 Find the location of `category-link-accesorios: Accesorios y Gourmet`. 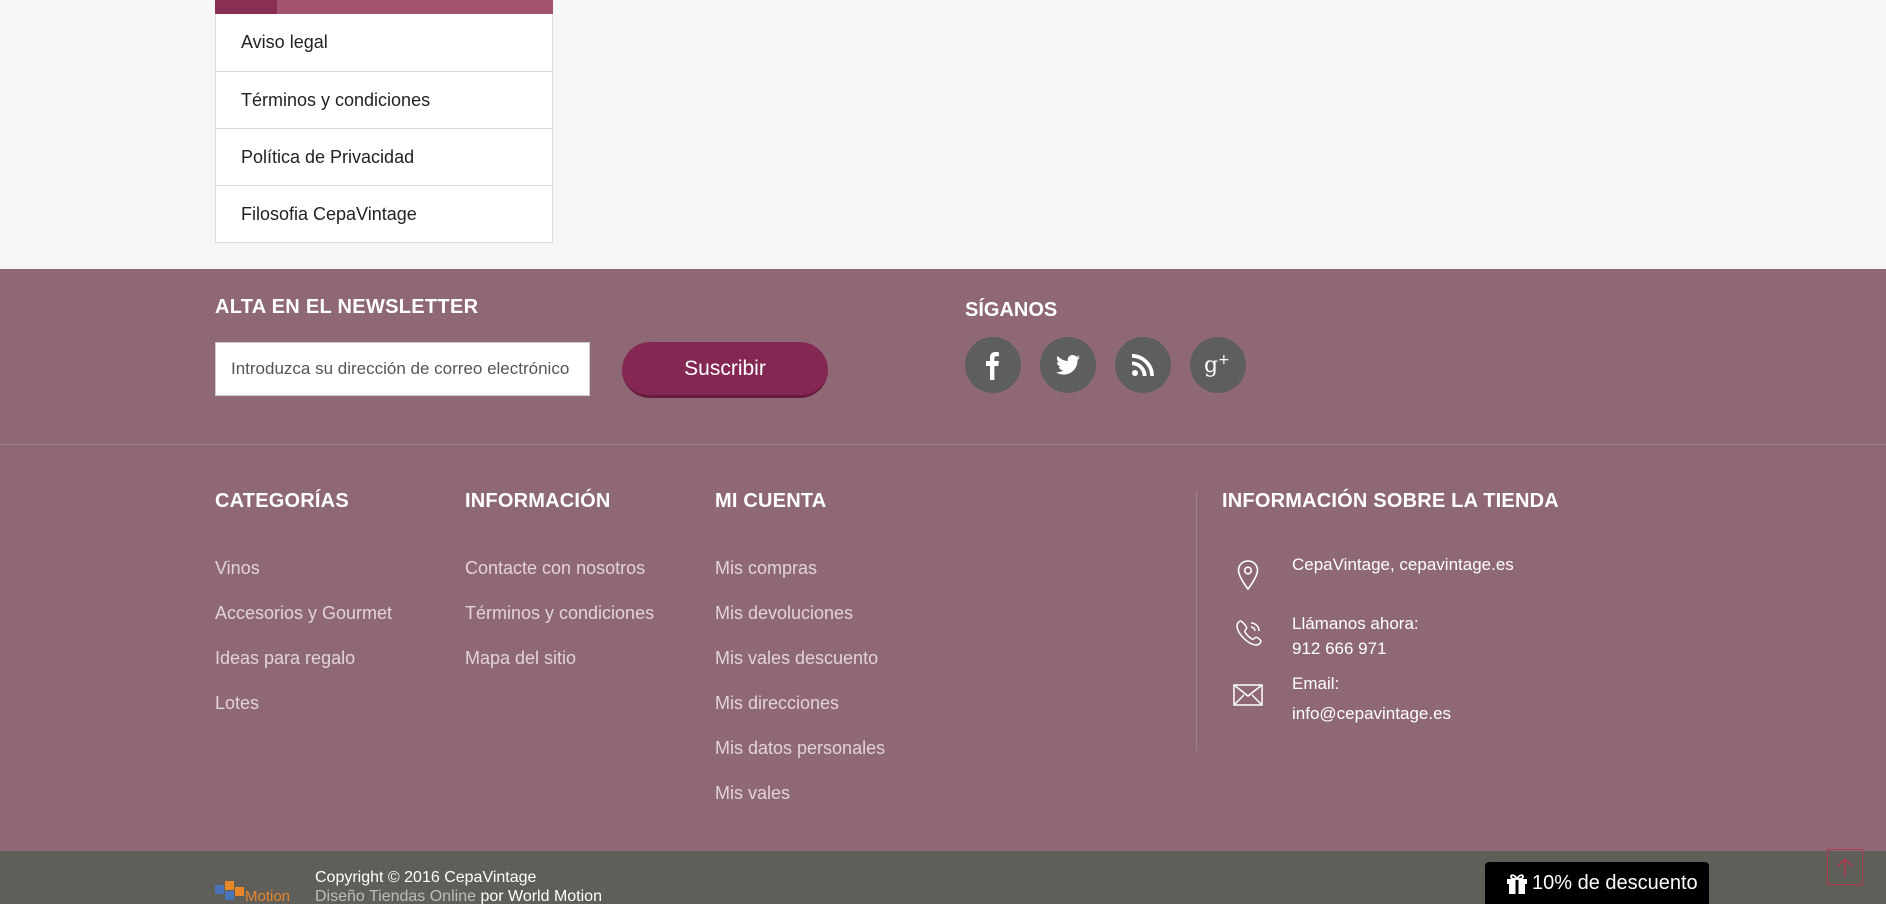

category-link-accesorios: Accesorios y Gourmet is located at coordinates (303, 613).